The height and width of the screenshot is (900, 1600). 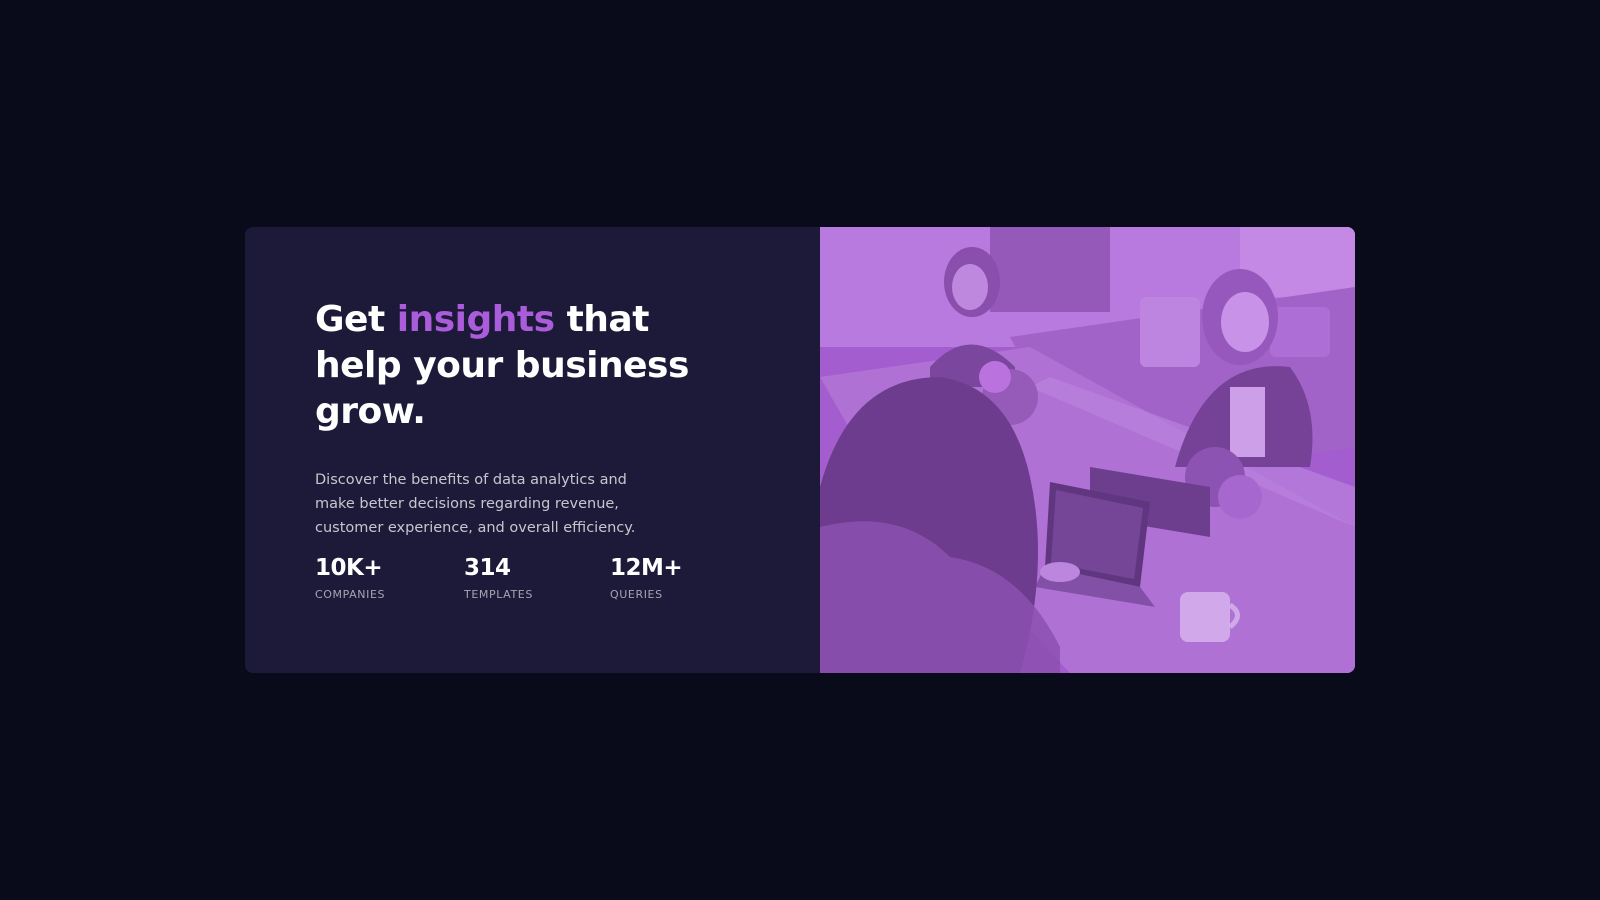 What do you see at coordinates (537, 577) in the screenshot?
I see `stat-templates: 314 TEMPLATES` at bounding box center [537, 577].